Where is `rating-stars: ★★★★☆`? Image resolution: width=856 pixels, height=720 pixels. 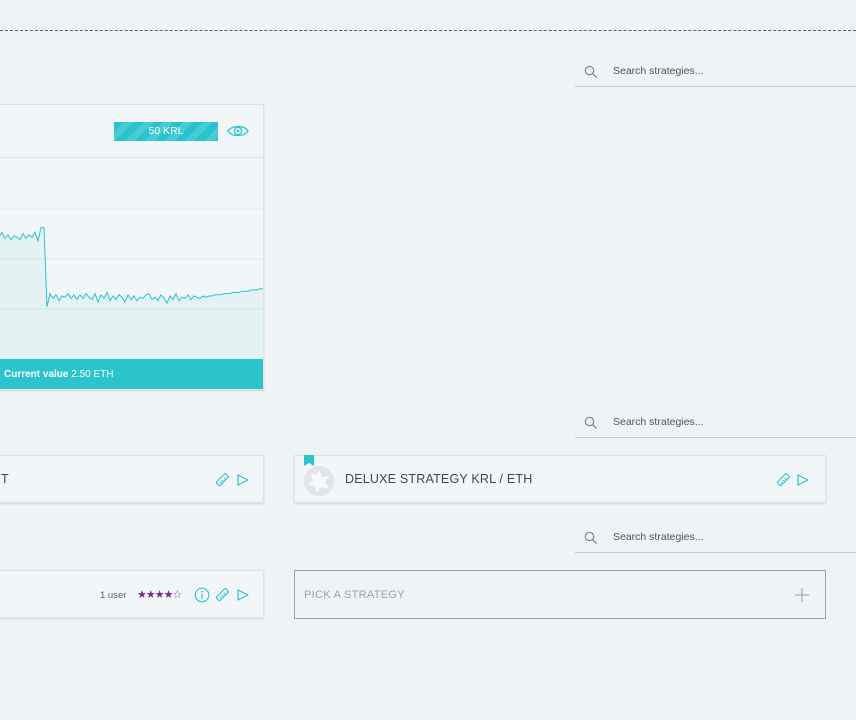
rating-stars: ★★★★☆ is located at coordinates (159, 594).